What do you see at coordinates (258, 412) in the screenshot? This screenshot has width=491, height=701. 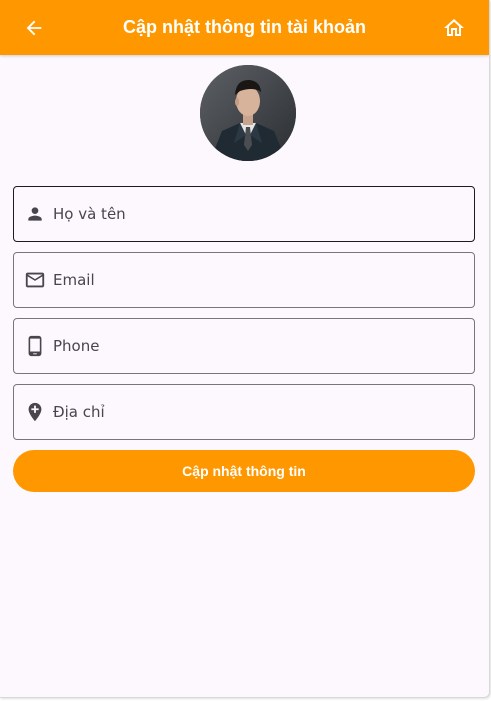 I see `address-input` at bounding box center [258, 412].